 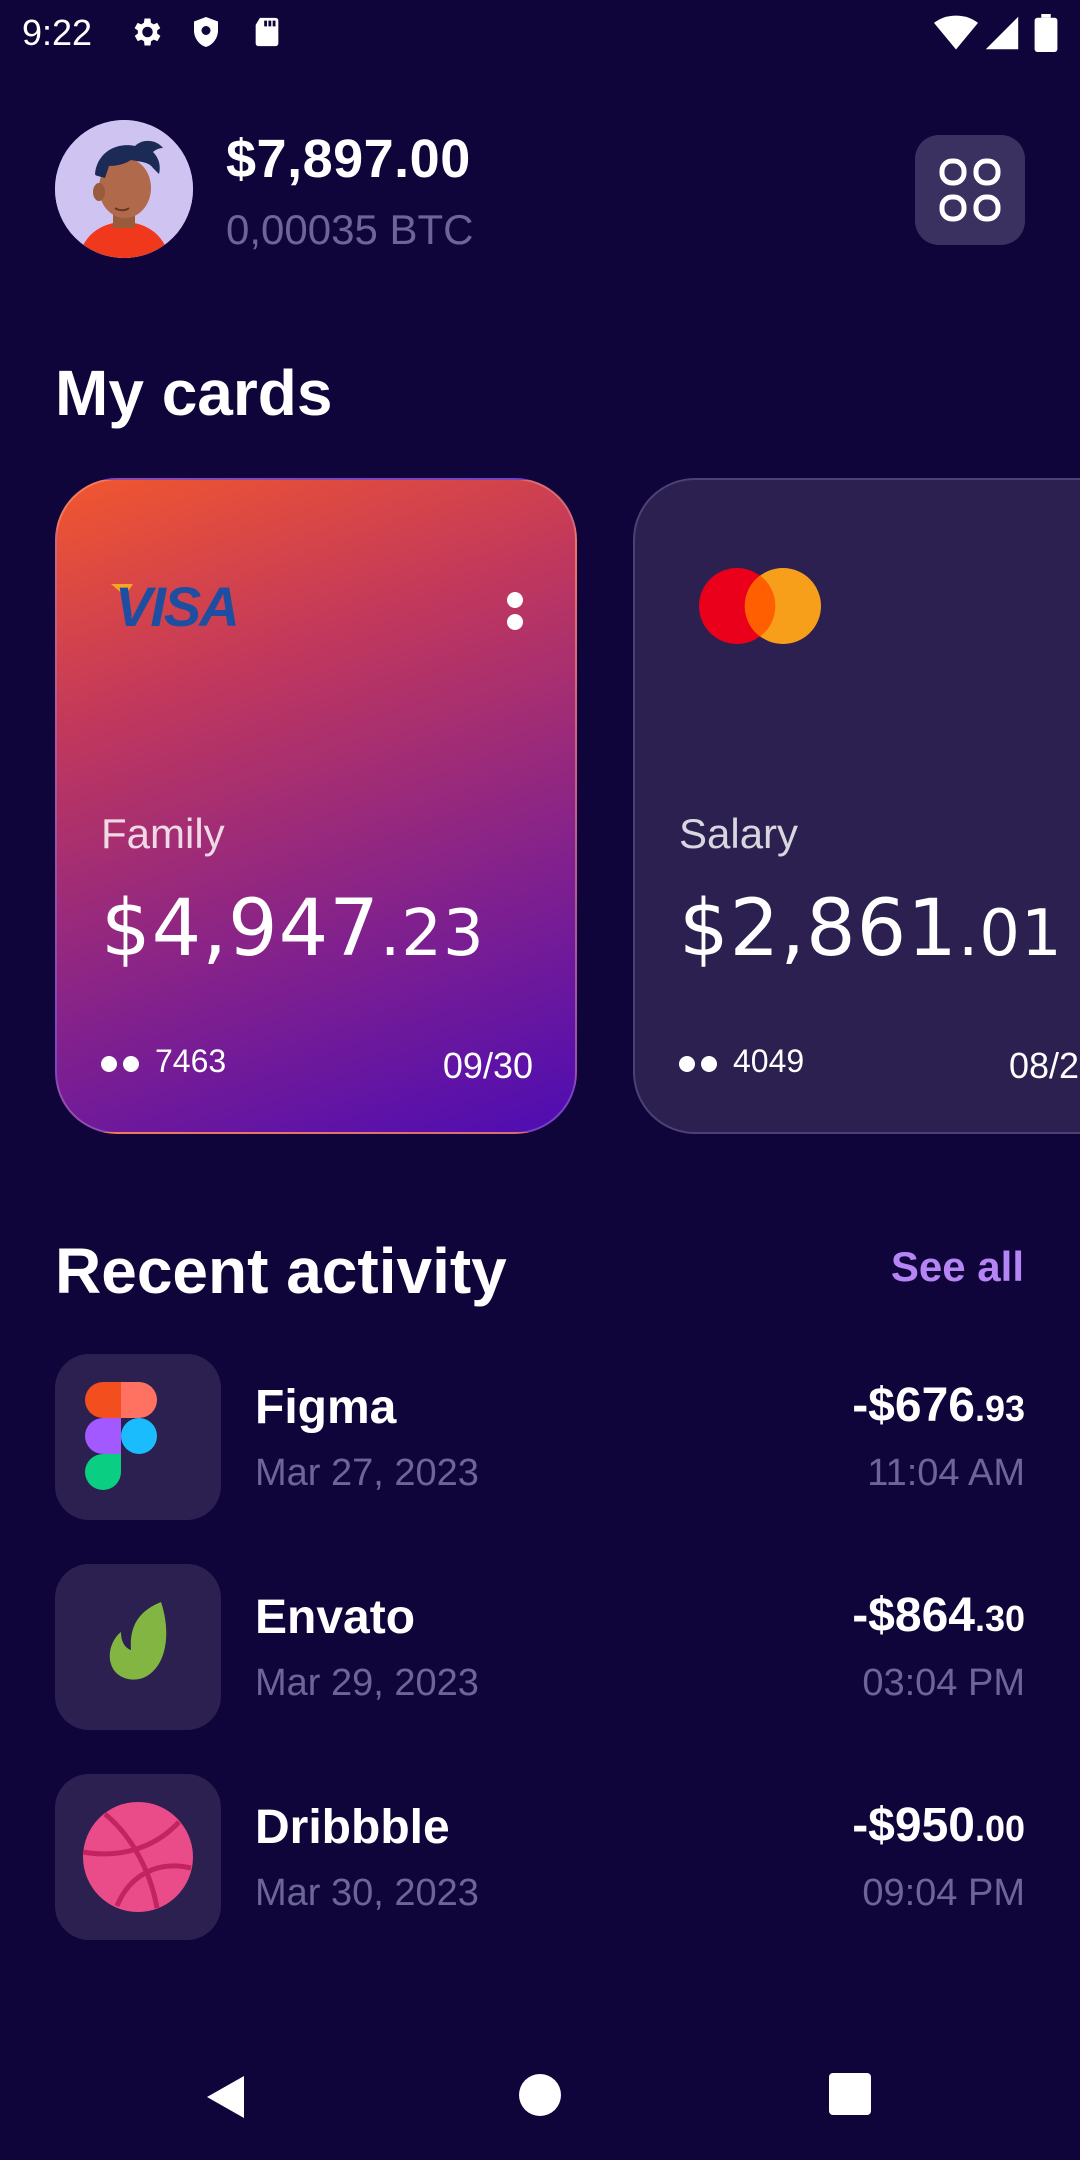 I want to click on back-icon, so click(x=226, y=2097).